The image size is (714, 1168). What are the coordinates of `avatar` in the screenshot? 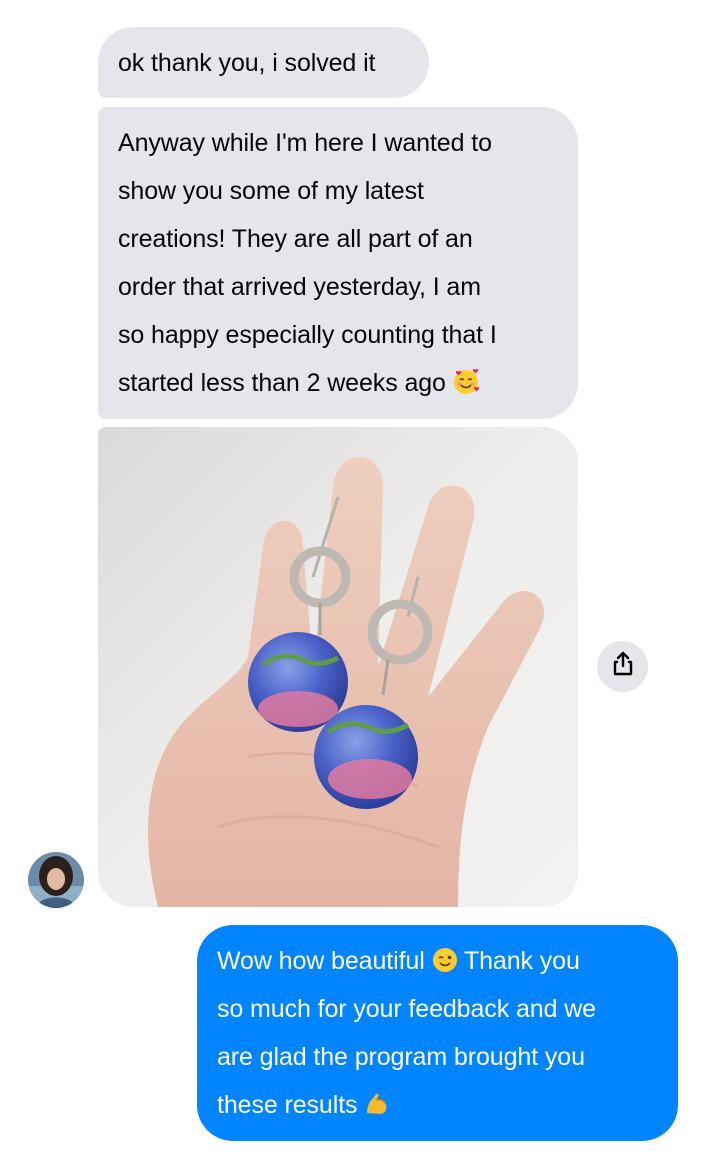 It's located at (56, 880).